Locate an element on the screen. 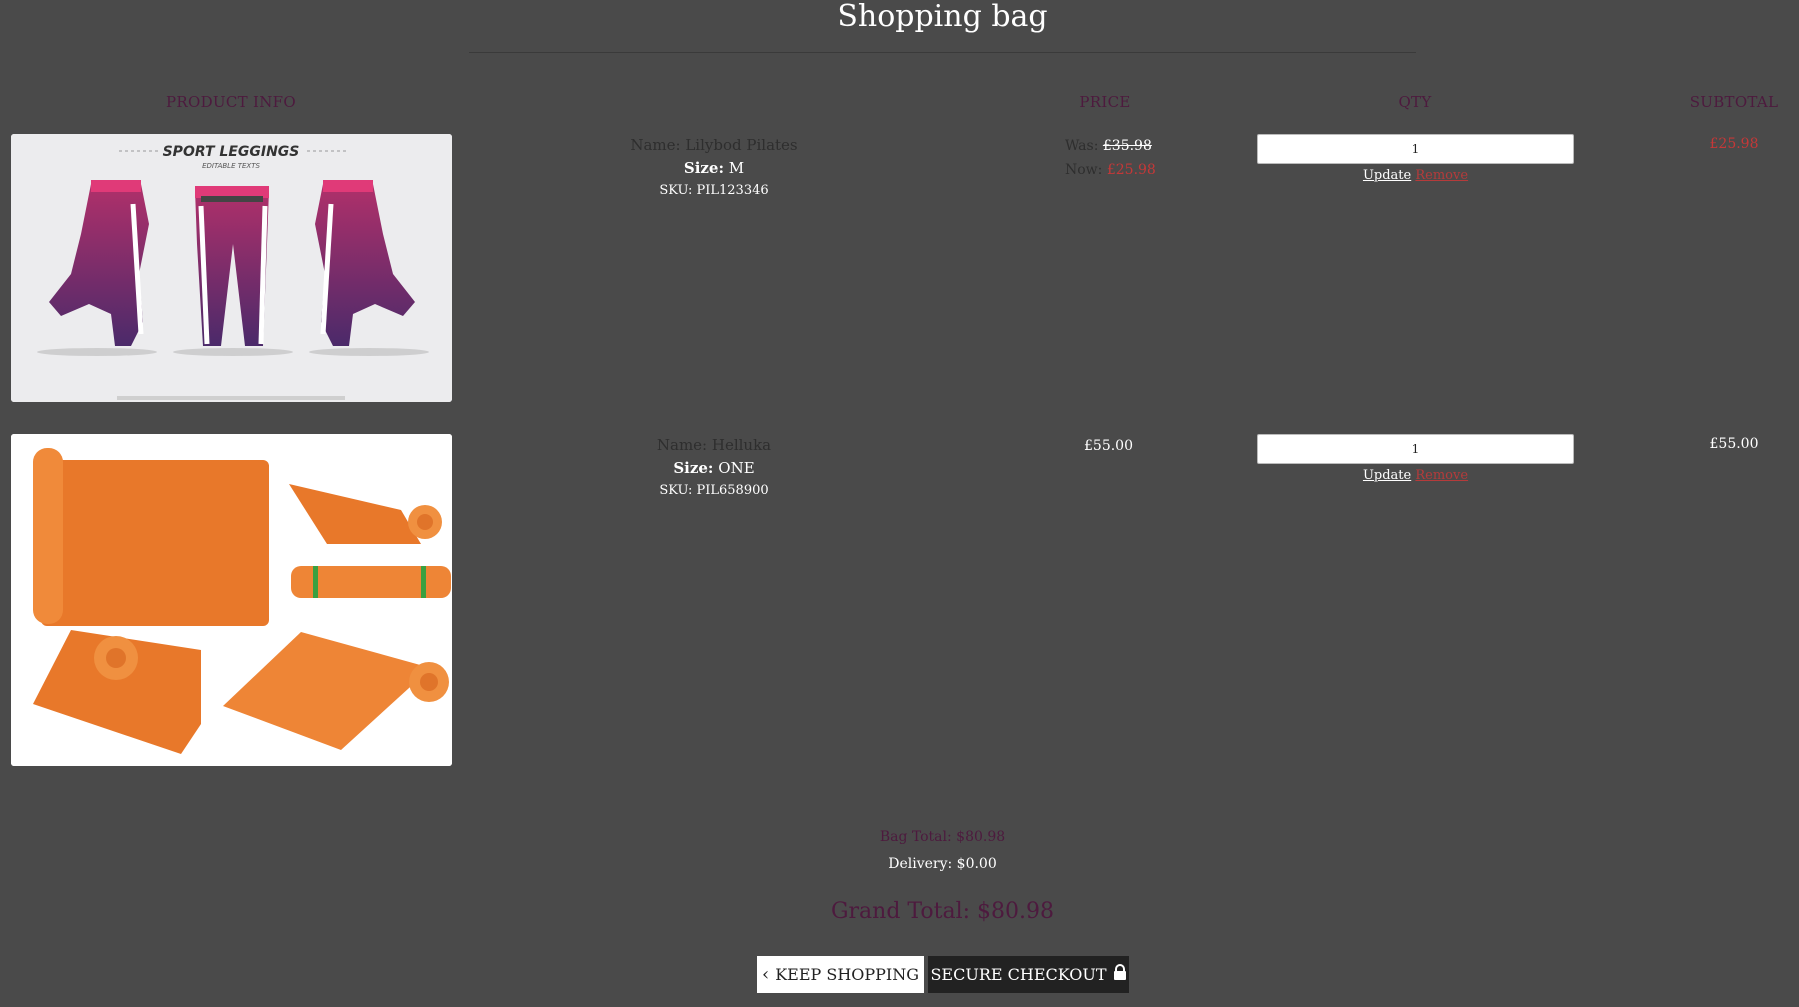 The height and width of the screenshot is (1007, 1799). item-subtotal: £25.98 is located at coordinates (1734, 144).